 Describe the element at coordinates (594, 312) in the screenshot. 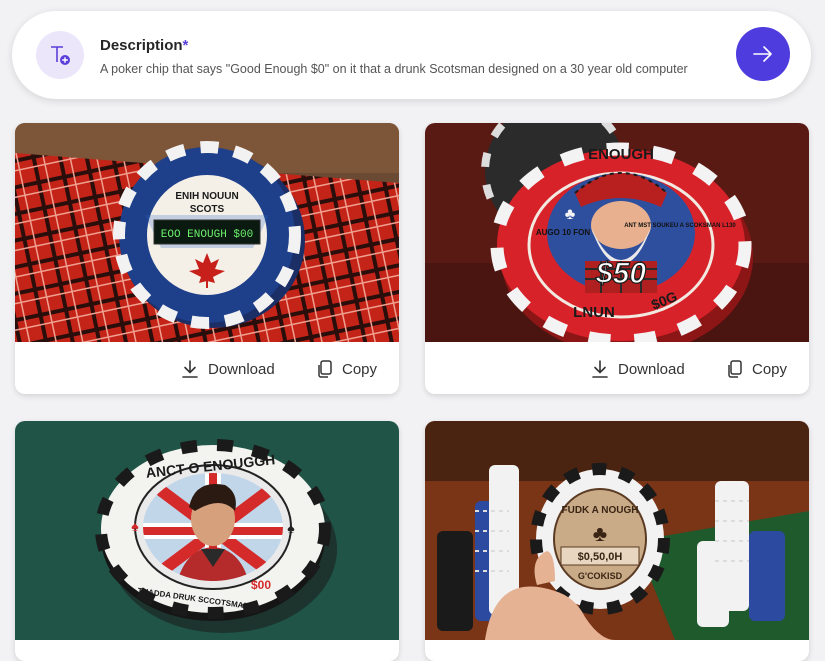

I see `chip-text-bottom: LNUN` at that location.